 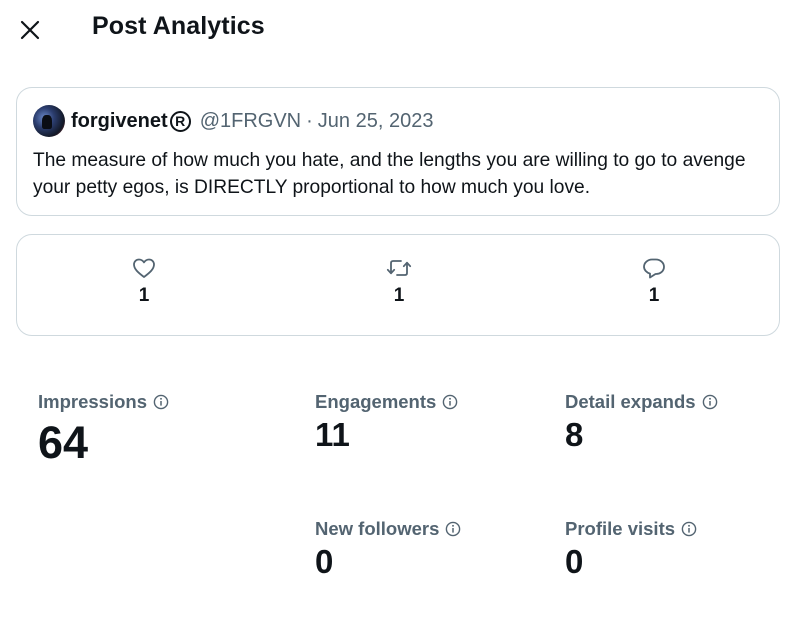 What do you see at coordinates (376, 121) in the screenshot?
I see `post-date: Jun 25, 2023` at bounding box center [376, 121].